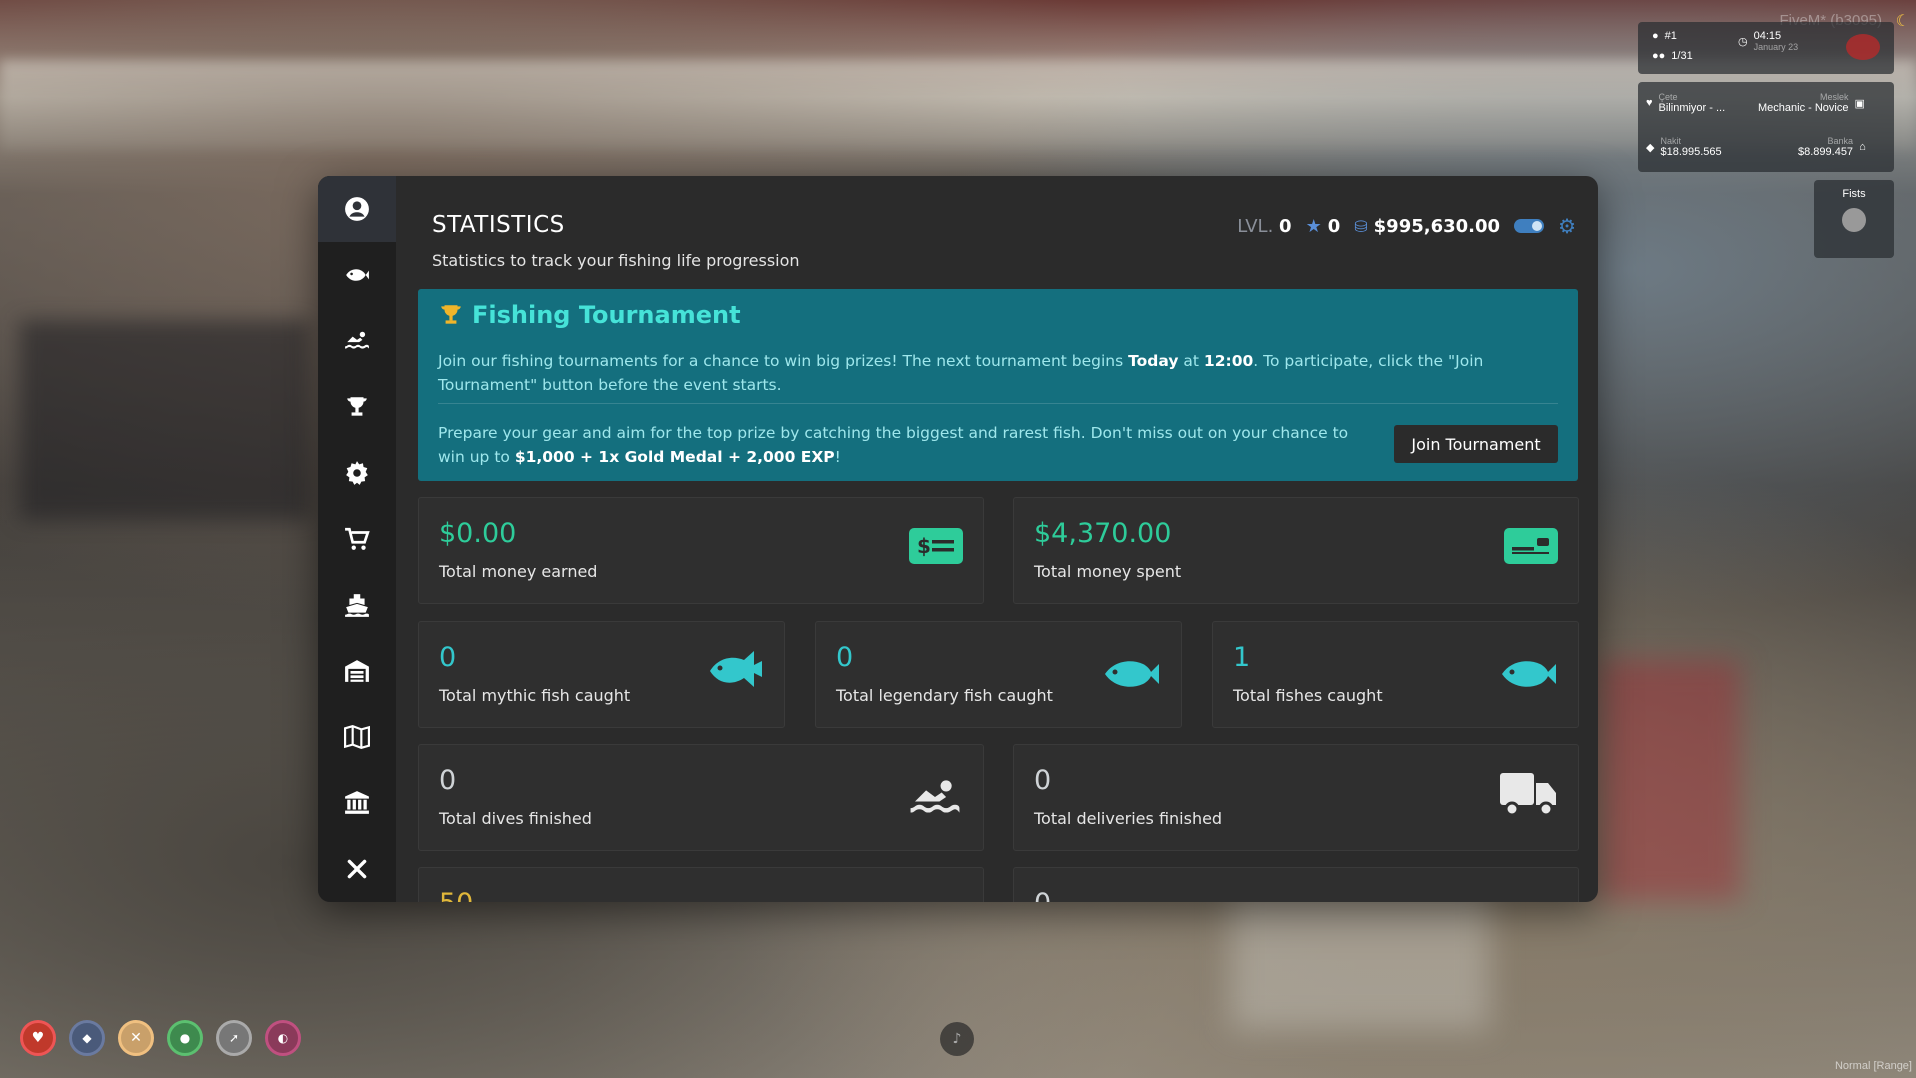  What do you see at coordinates (1296, 550) in the screenshot?
I see `stat-card-money-spent: $4,370.00 Total money spent` at bounding box center [1296, 550].